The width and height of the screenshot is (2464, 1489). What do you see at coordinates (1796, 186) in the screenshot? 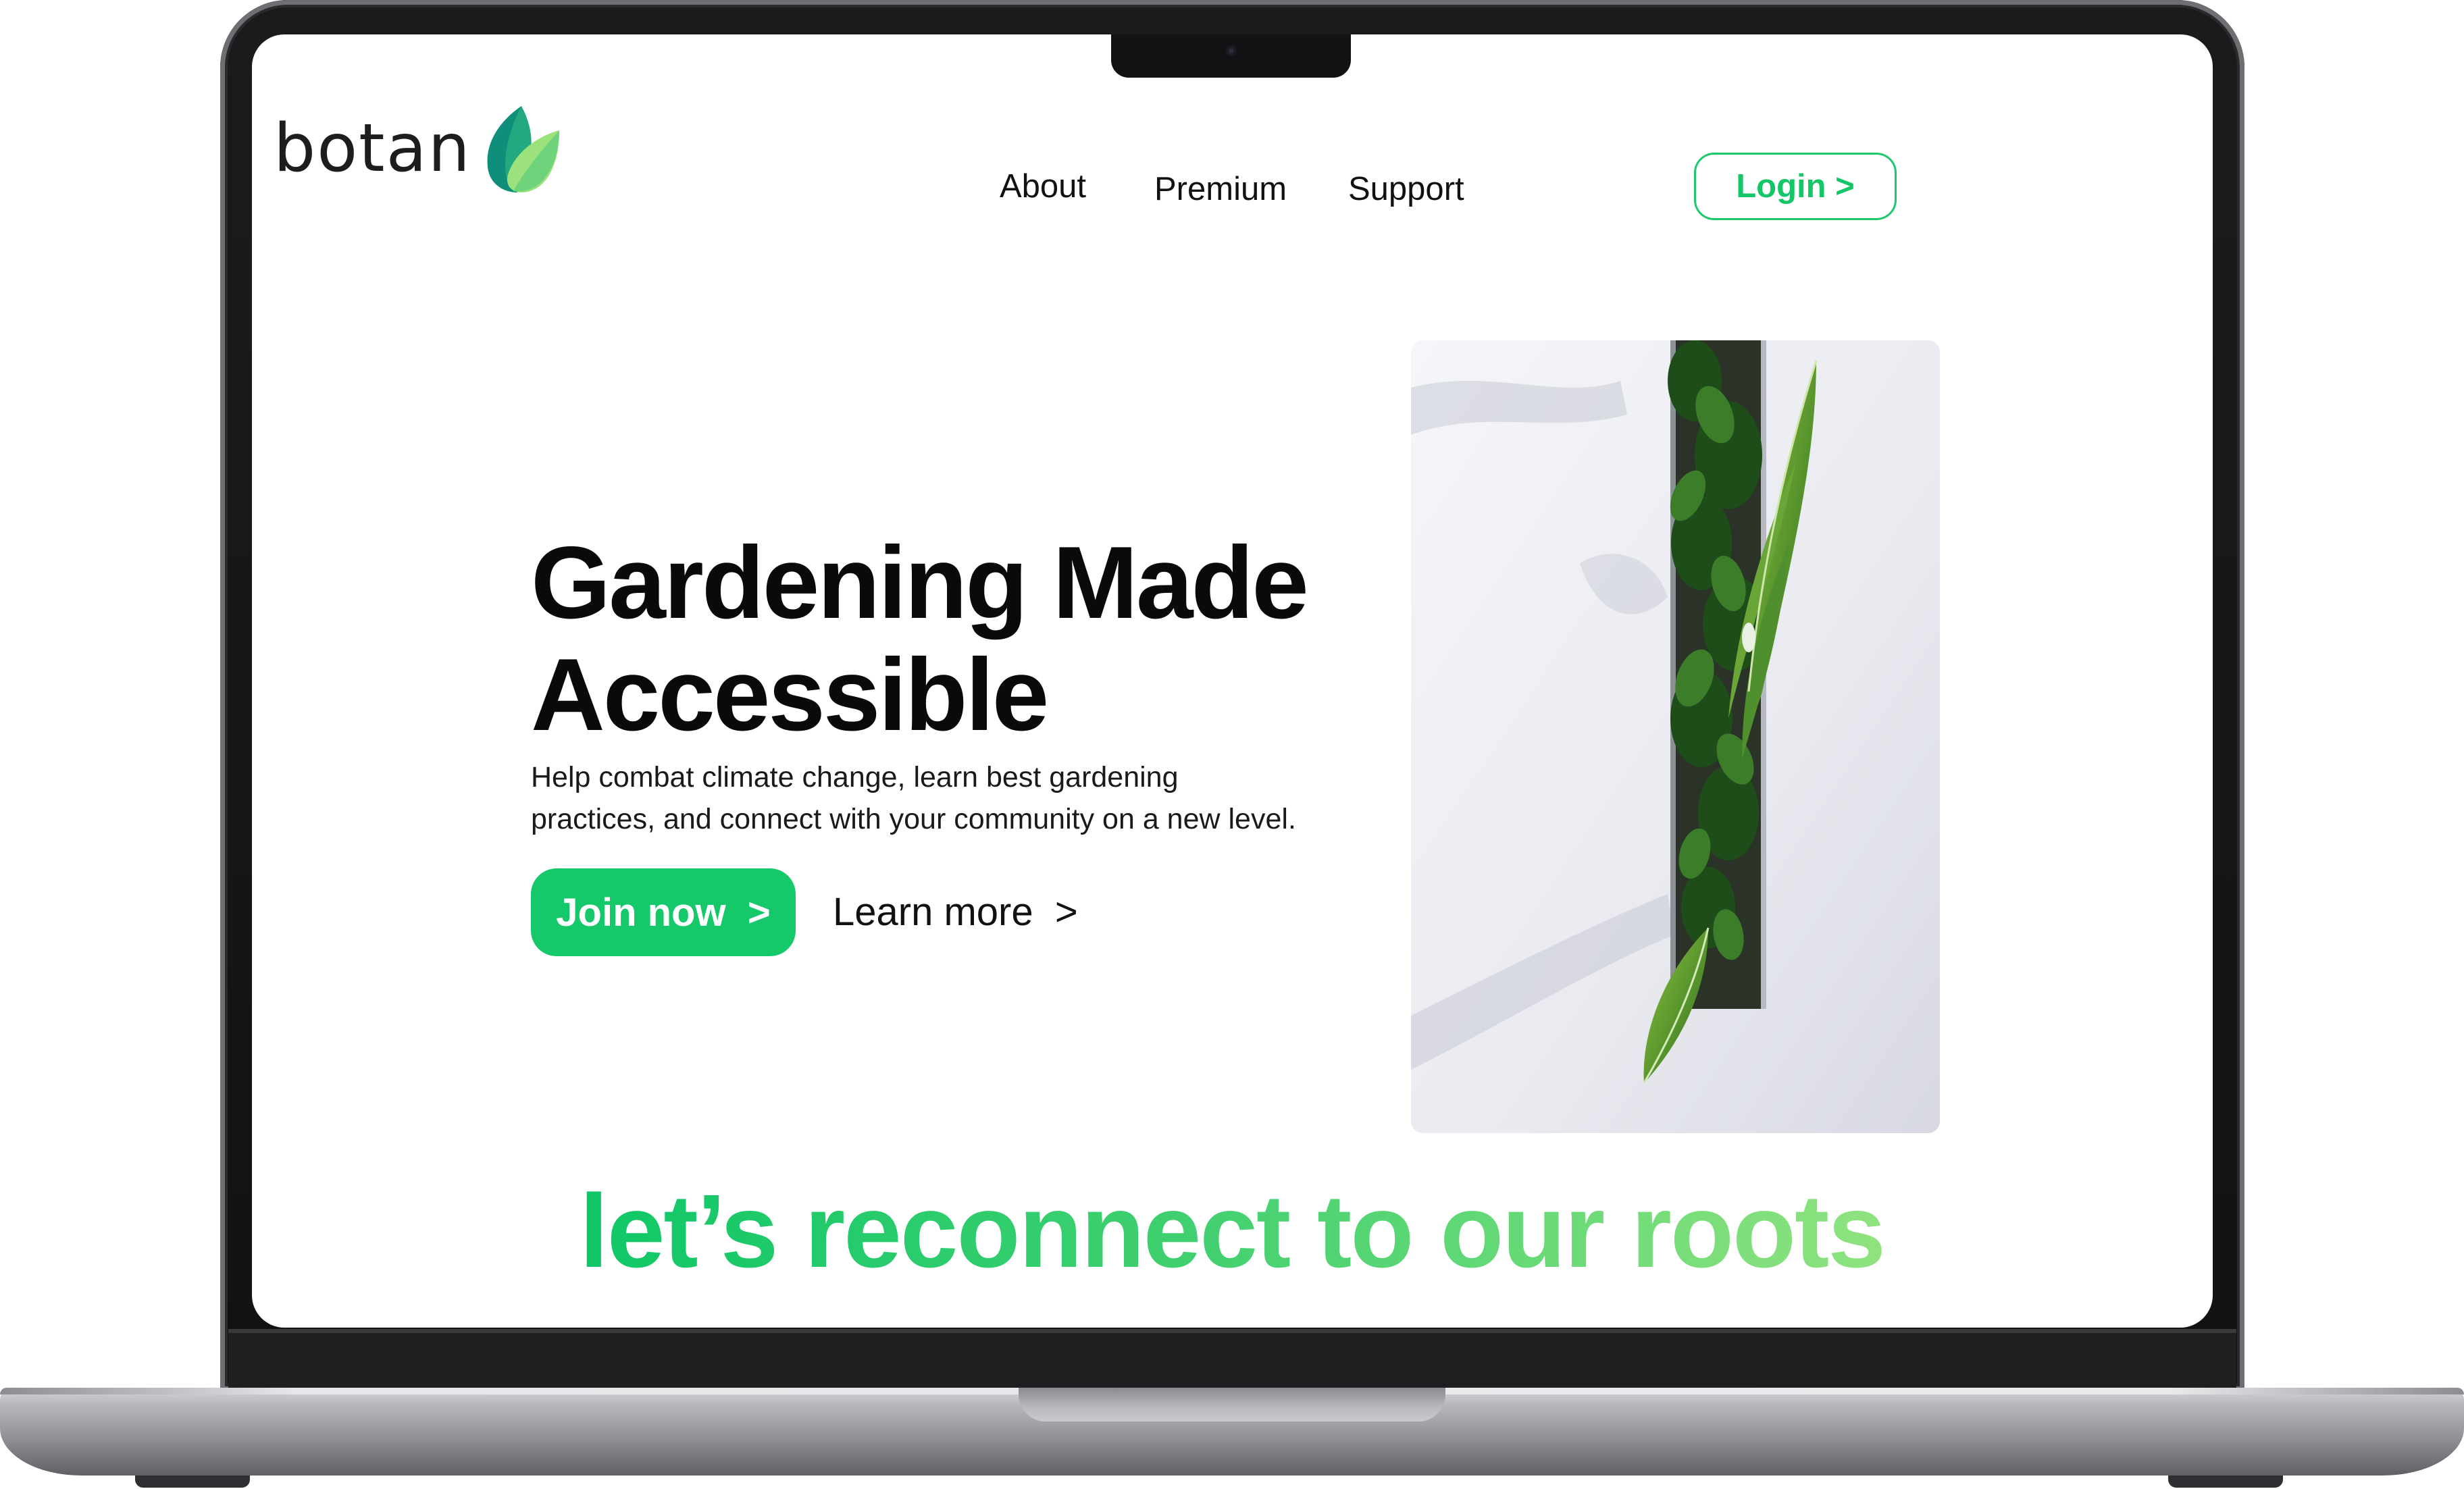
I see `login-button: Login >` at bounding box center [1796, 186].